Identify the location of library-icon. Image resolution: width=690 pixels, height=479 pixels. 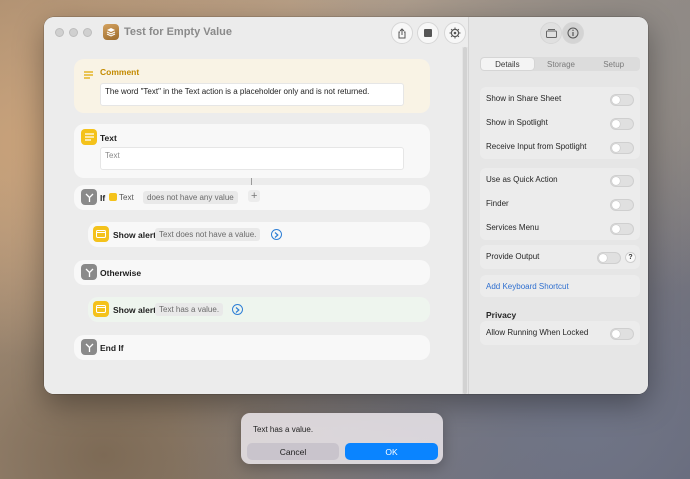
(551, 33).